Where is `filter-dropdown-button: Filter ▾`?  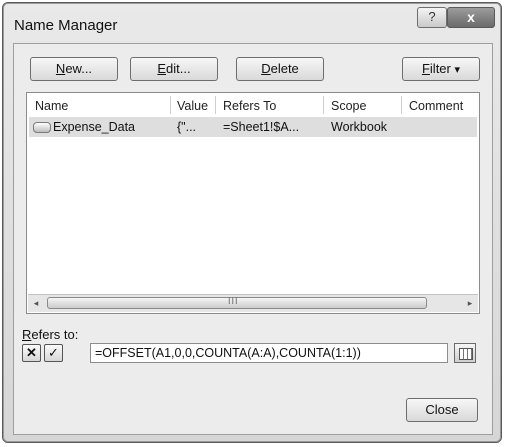 filter-dropdown-button: Filter ▾ is located at coordinates (441, 69).